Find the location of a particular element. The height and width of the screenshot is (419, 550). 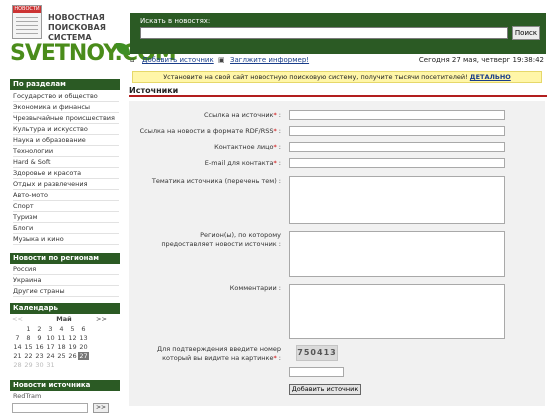

source-header: Новости источника is located at coordinates (65, 385).